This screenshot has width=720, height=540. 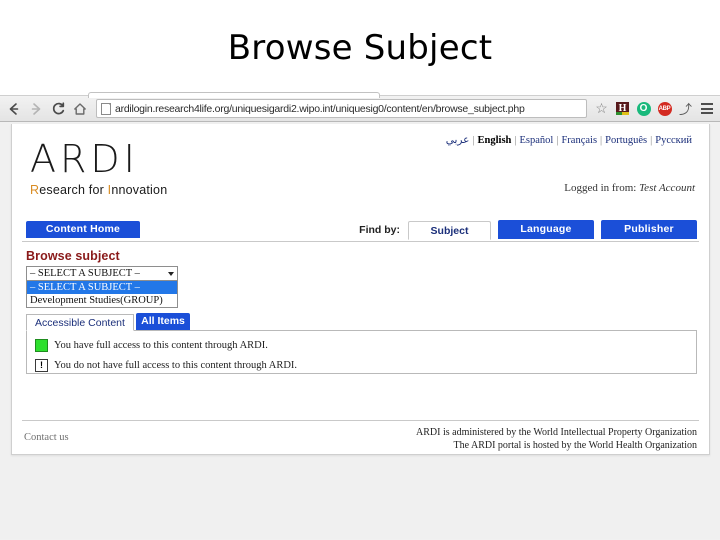 What do you see at coordinates (36, 109) in the screenshot?
I see `forward-button` at bounding box center [36, 109].